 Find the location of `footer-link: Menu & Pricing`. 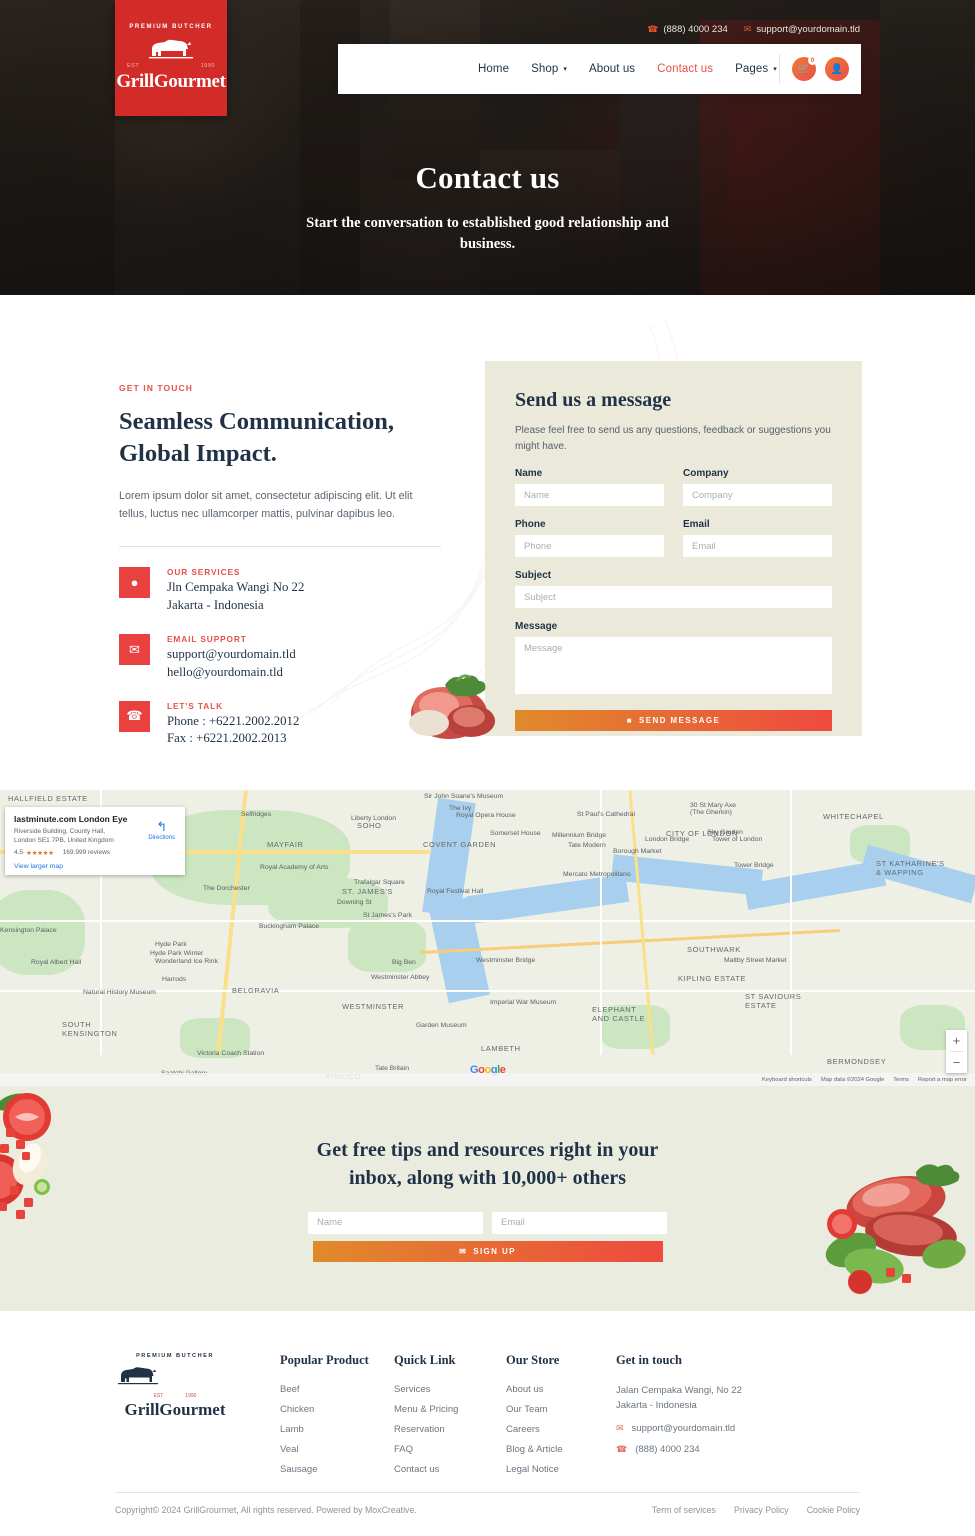

footer-link: Menu & Pricing is located at coordinates (450, 1409).